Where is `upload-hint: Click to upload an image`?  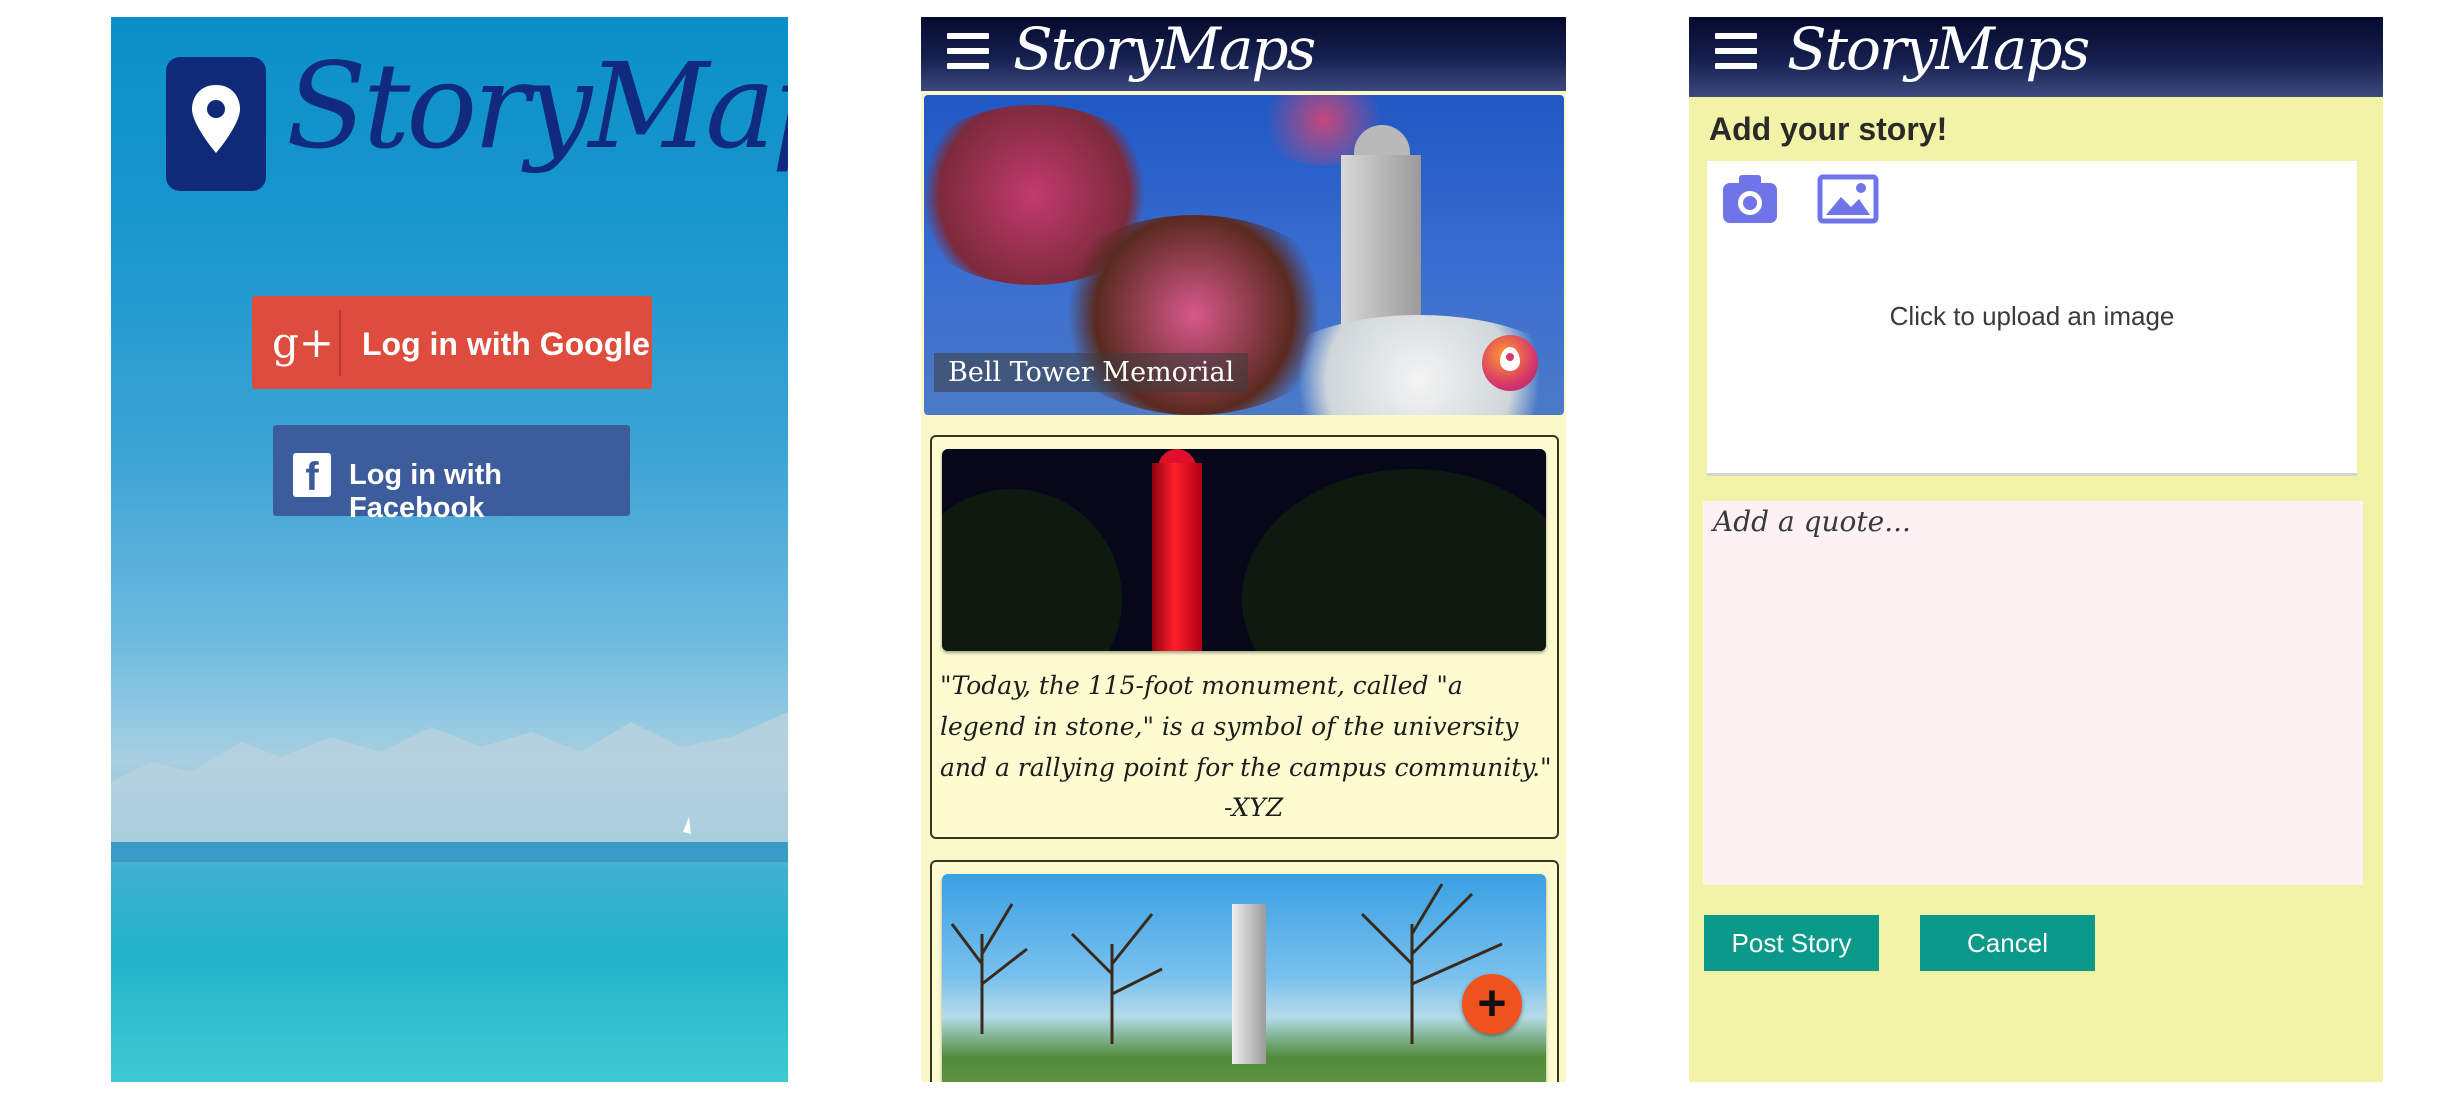
upload-hint: Click to upload an image is located at coordinates (2032, 316).